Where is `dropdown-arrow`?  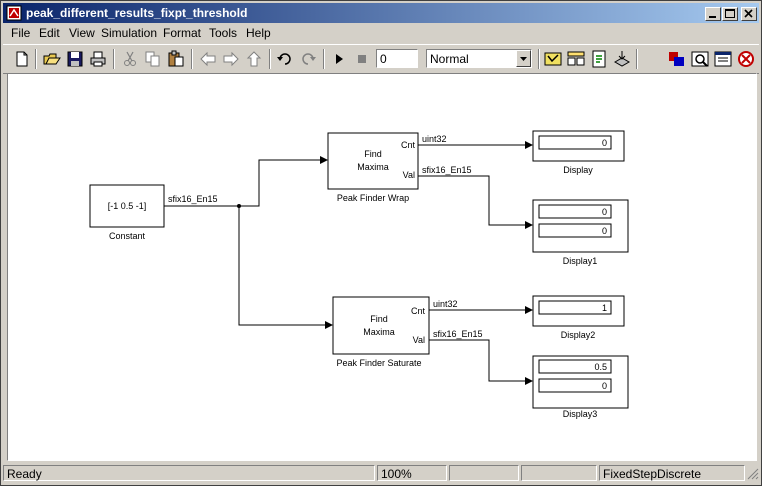 dropdown-arrow is located at coordinates (523, 58).